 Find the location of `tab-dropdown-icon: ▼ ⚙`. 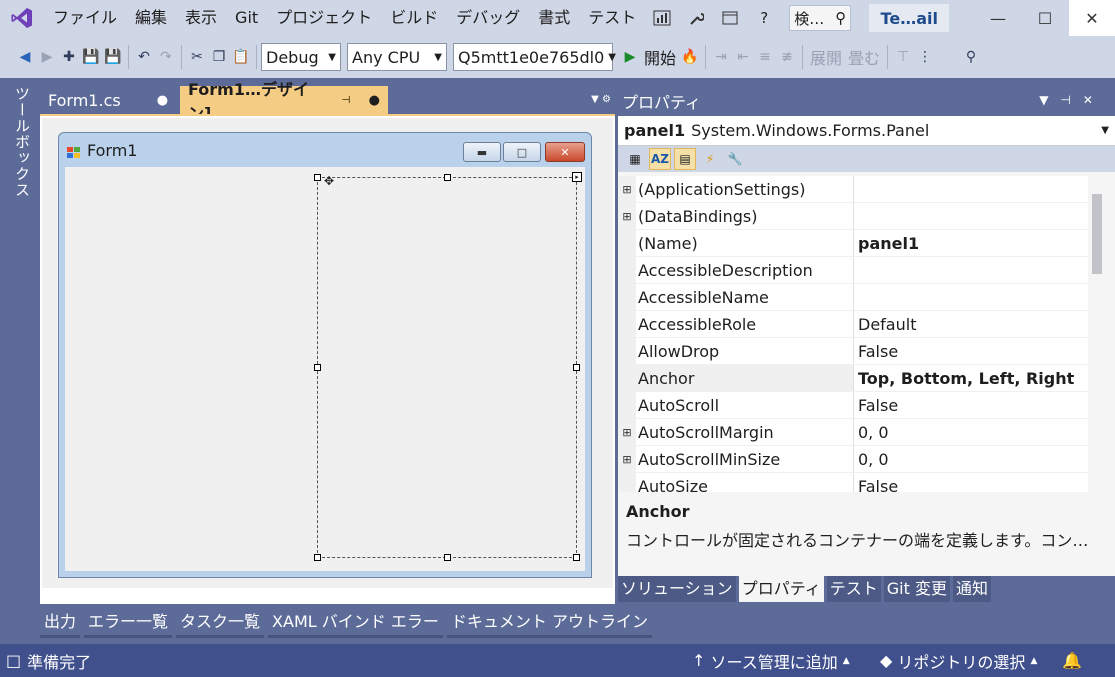

tab-dropdown-icon: ▼ ⚙ is located at coordinates (601, 99).